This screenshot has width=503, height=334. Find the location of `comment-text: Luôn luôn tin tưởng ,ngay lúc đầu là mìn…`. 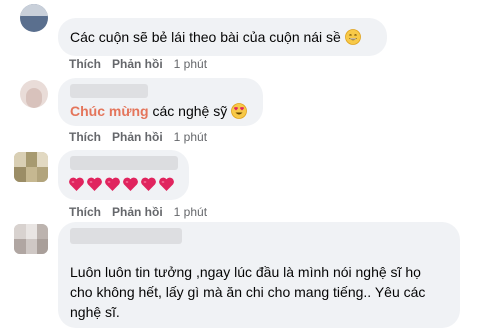

comment-text: Luôn luôn tin tưởng ,ngay lúc đầu là mìn… is located at coordinates (248, 292).